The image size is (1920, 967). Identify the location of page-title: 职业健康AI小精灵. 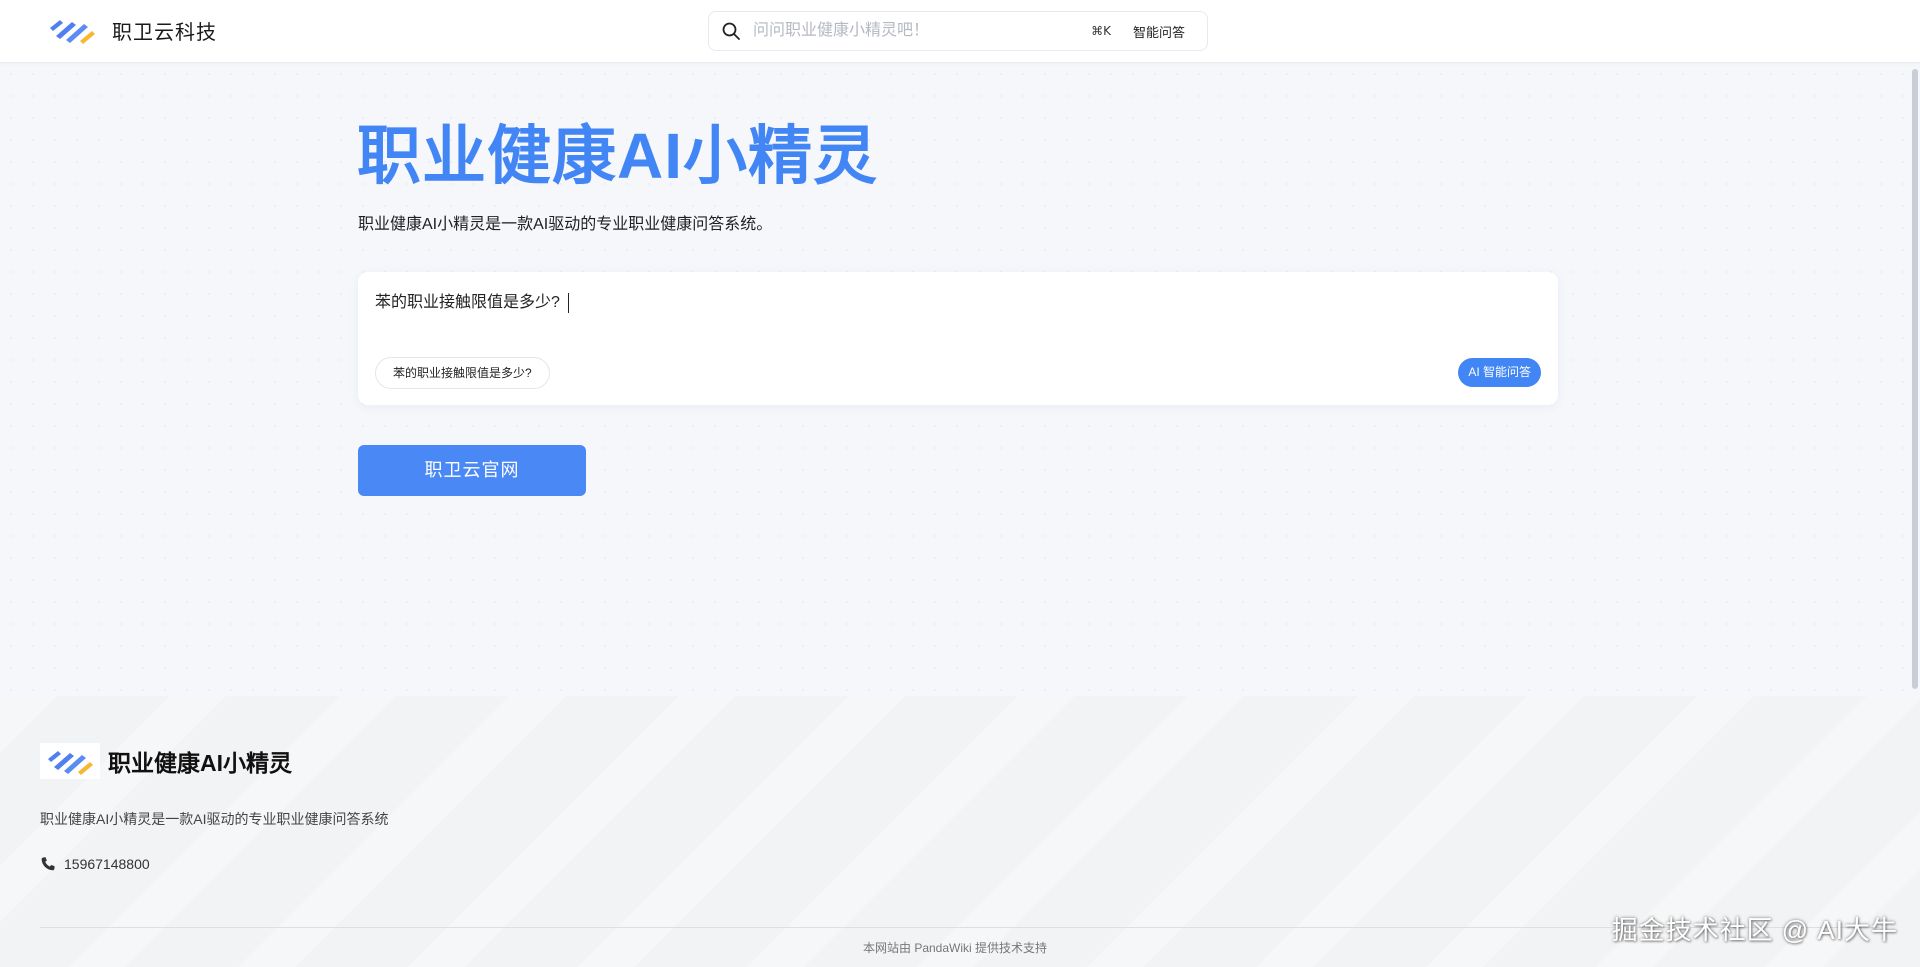
(617, 156).